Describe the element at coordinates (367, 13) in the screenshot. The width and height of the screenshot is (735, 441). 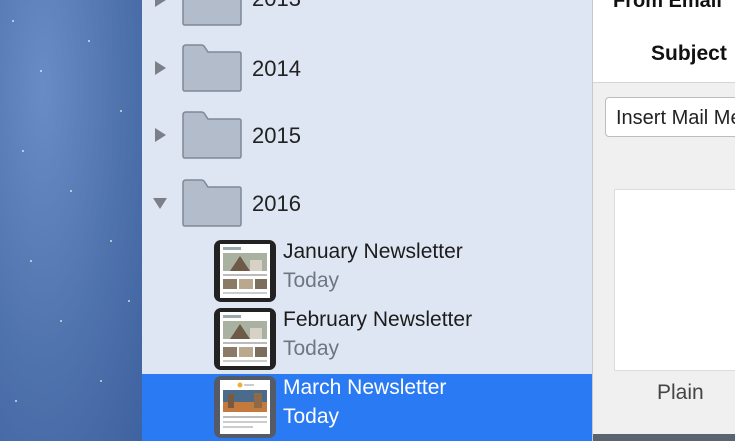
I see `folder-row-2013: 2013` at that location.